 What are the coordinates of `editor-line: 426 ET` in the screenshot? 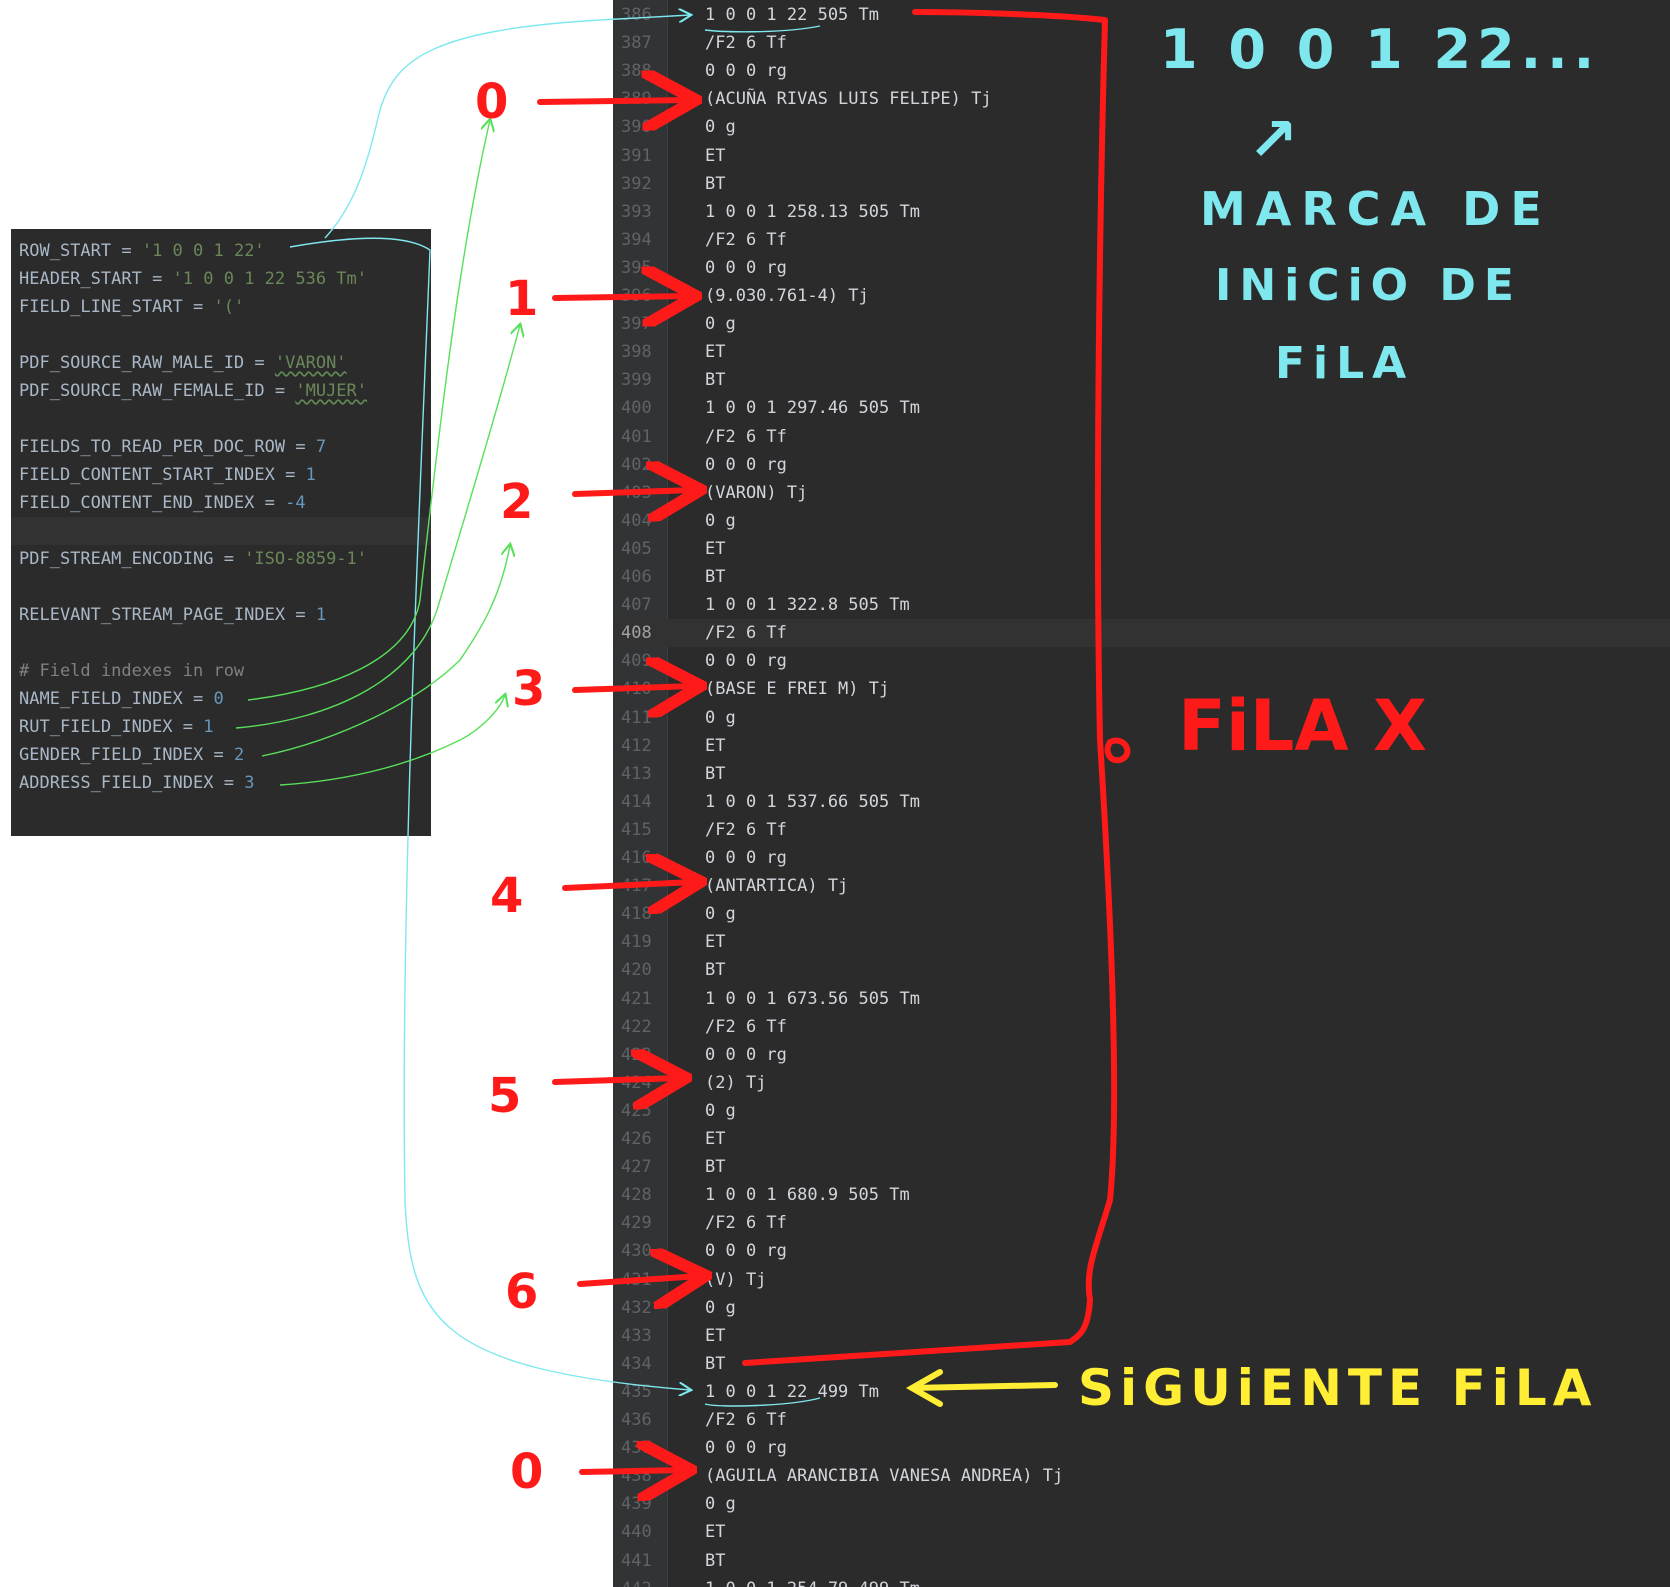 It's located at (1141, 1139).